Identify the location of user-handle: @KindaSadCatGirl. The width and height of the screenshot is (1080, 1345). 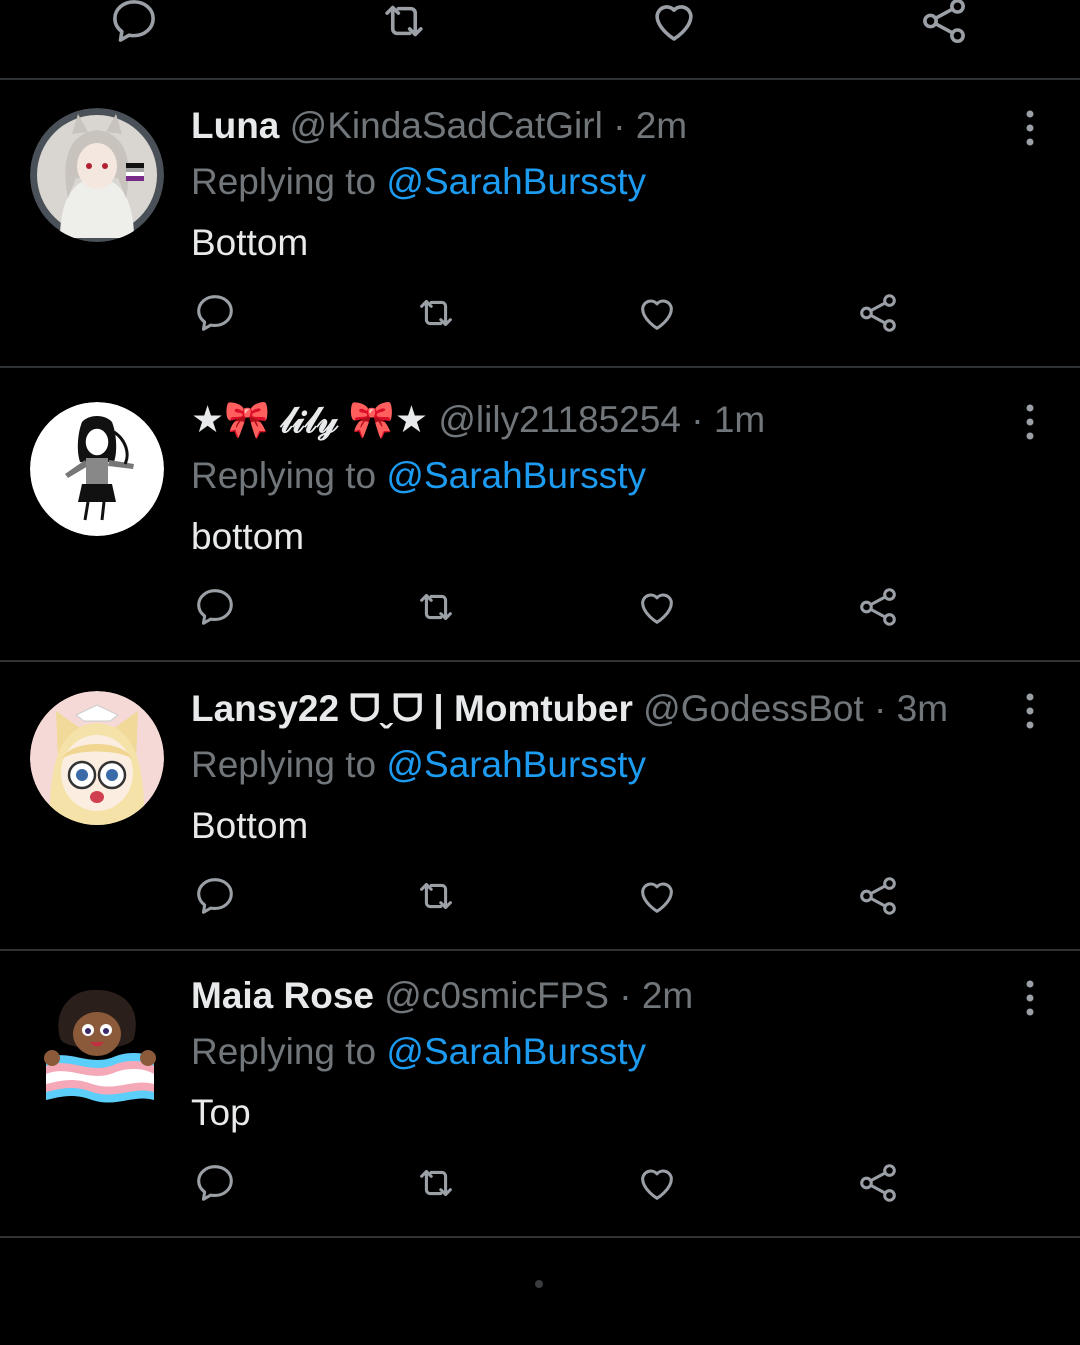
(446, 125).